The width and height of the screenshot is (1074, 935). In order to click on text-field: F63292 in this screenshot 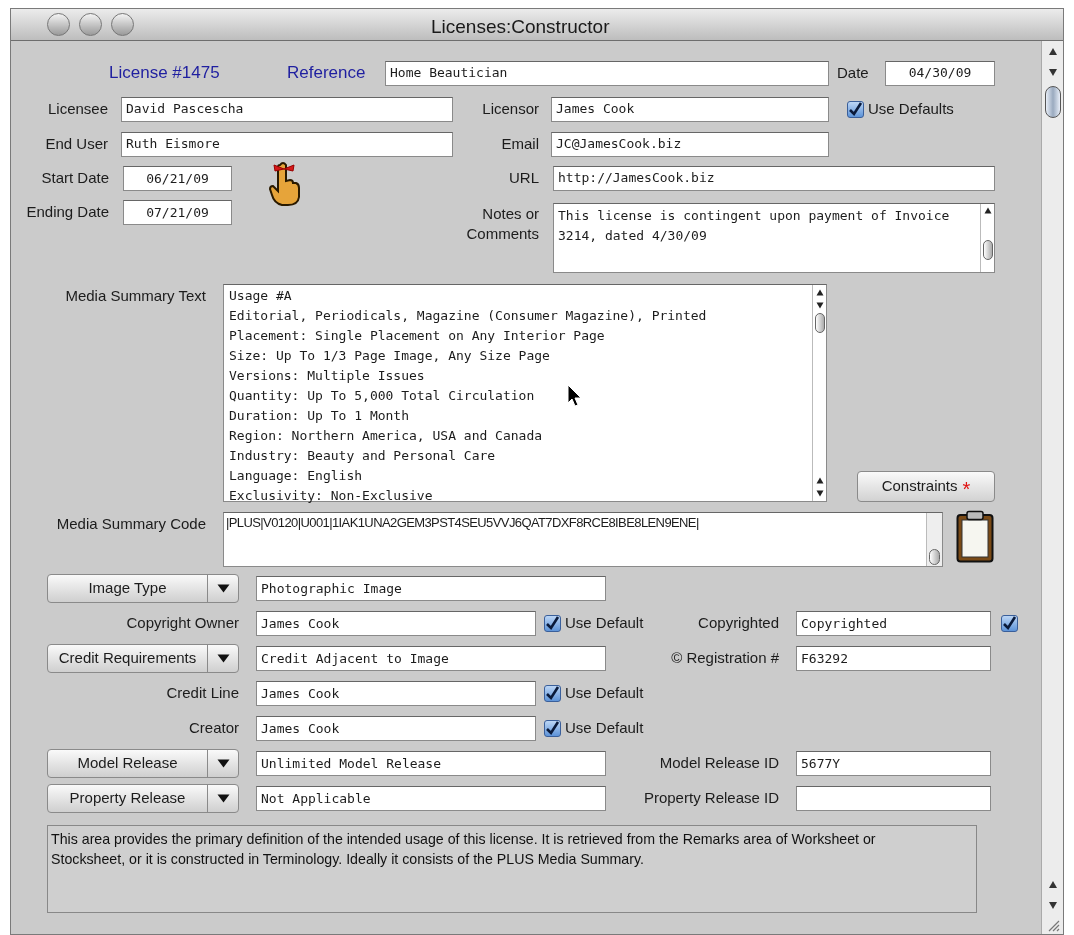, I will do `click(893, 658)`.